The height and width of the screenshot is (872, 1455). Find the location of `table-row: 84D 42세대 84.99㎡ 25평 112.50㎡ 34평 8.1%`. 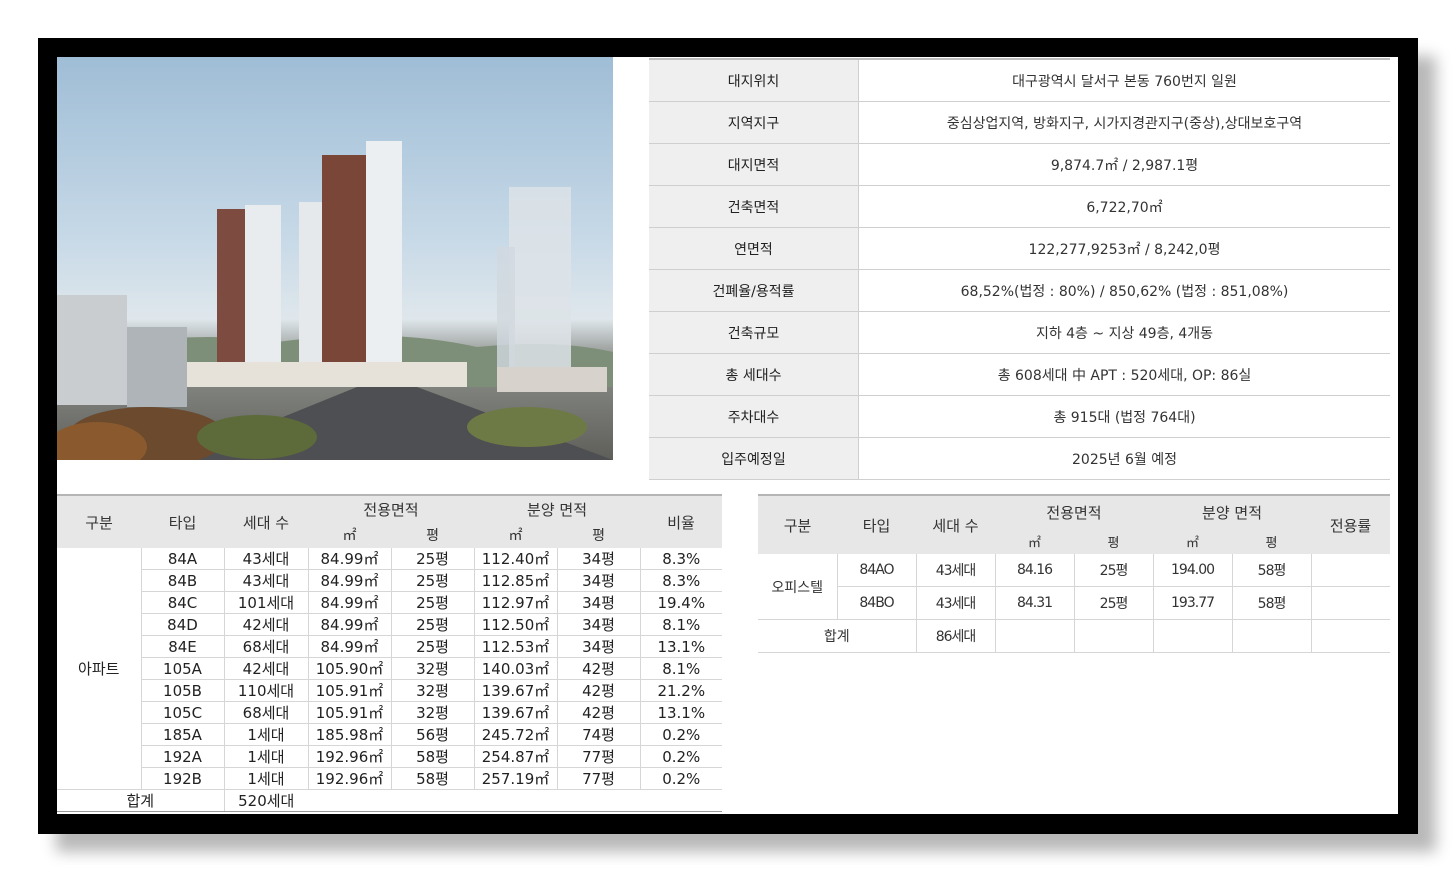

table-row: 84D 42세대 84.99㎡ 25평 112.50㎡ 34평 8.1% is located at coordinates (390, 624).